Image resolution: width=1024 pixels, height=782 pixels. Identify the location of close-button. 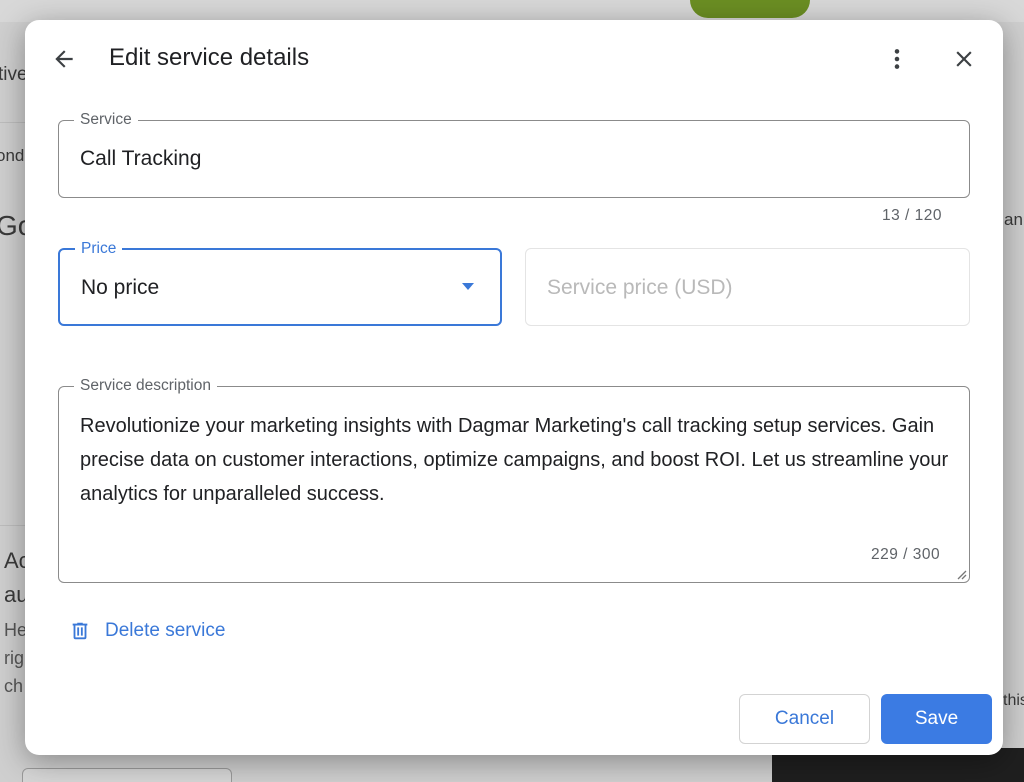
(964, 59).